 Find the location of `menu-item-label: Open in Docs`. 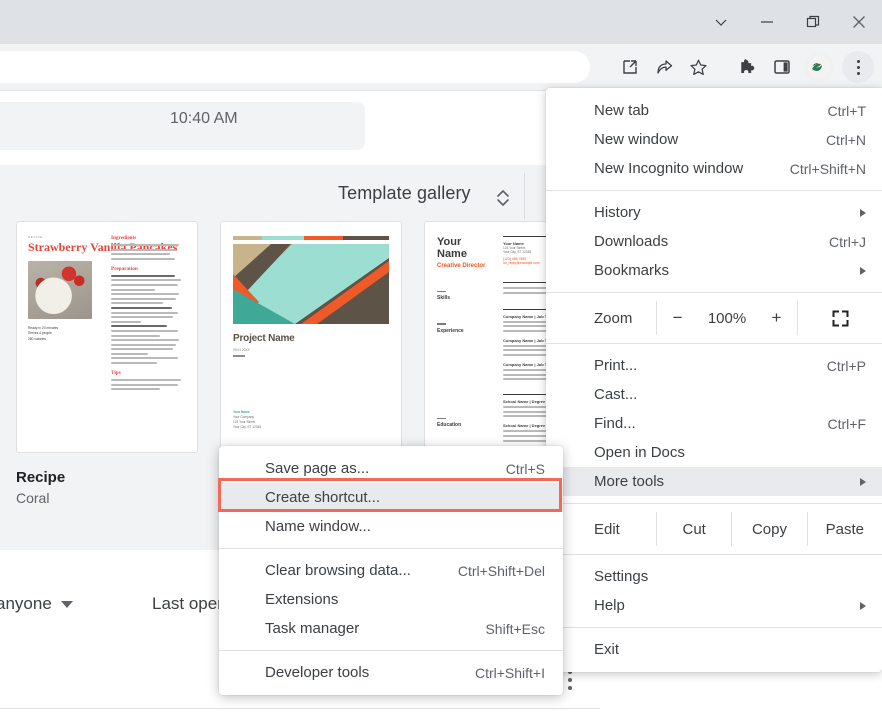

menu-item-label: Open in Docs is located at coordinates (639, 452).